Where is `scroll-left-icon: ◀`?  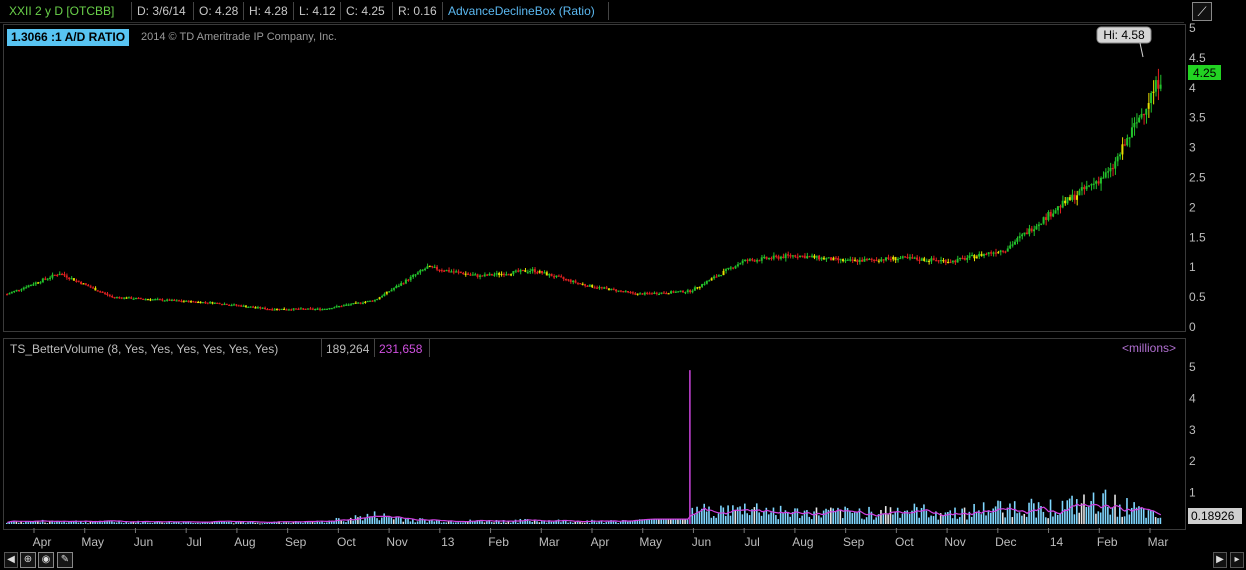 scroll-left-icon: ◀ is located at coordinates (11, 560).